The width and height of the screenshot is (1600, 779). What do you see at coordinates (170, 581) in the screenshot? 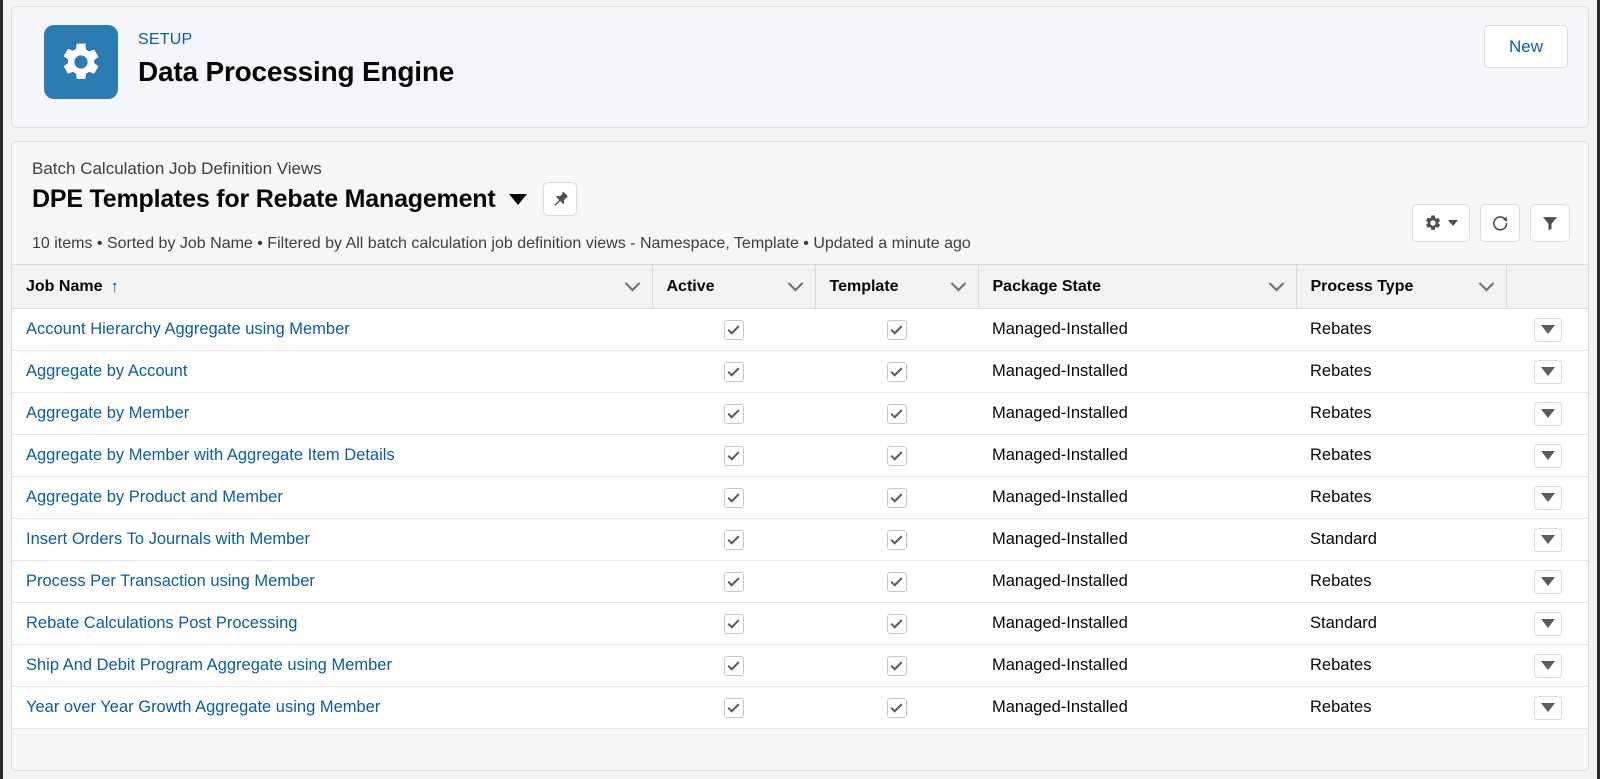
I see `job-name-link: Process Per Transaction using Member` at bounding box center [170, 581].